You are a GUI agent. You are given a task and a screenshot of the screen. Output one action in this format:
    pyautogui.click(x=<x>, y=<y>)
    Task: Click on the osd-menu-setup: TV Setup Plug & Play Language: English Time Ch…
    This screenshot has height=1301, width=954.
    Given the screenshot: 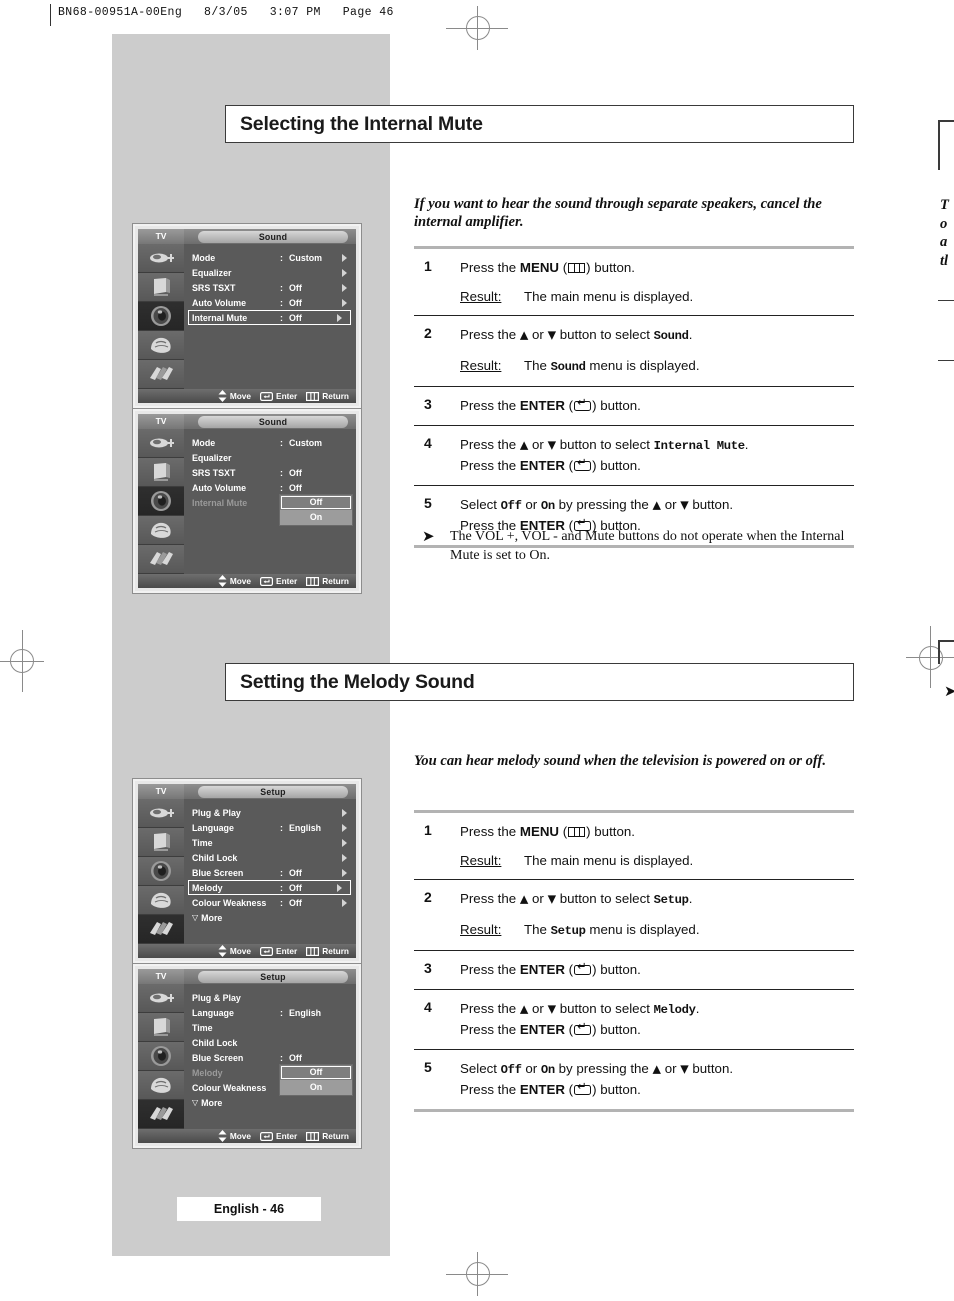 What is the action you would take?
    pyautogui.click(x=247, y=871)
    